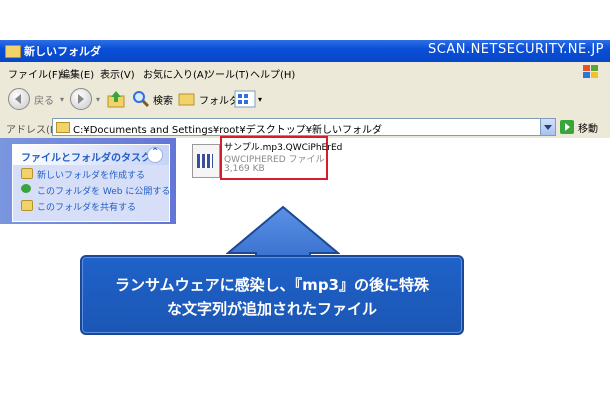 Image resolution: width=610 pixels, height=400 pixels. I want to click on view-grid-icon, so click(245, 99).